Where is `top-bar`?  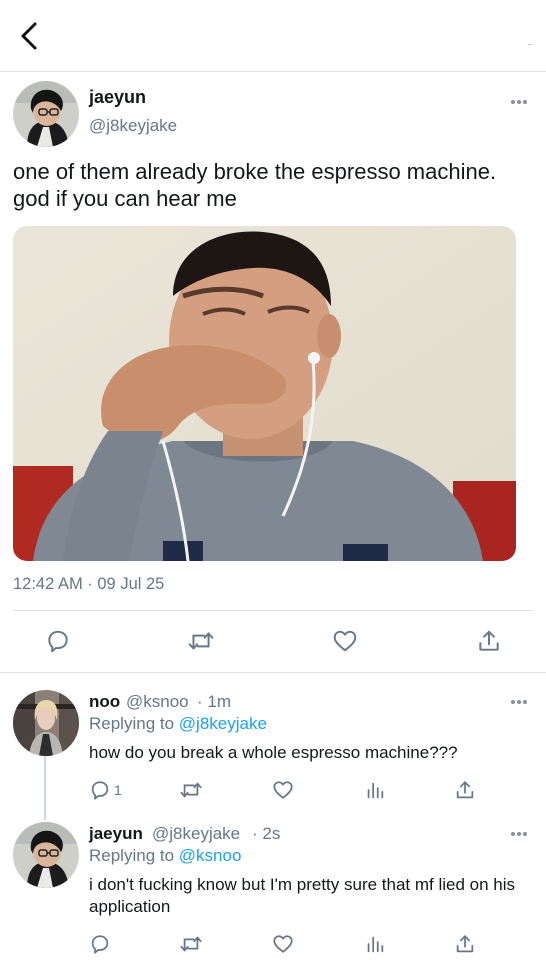 top-bar is located at coordinates (273, 36).